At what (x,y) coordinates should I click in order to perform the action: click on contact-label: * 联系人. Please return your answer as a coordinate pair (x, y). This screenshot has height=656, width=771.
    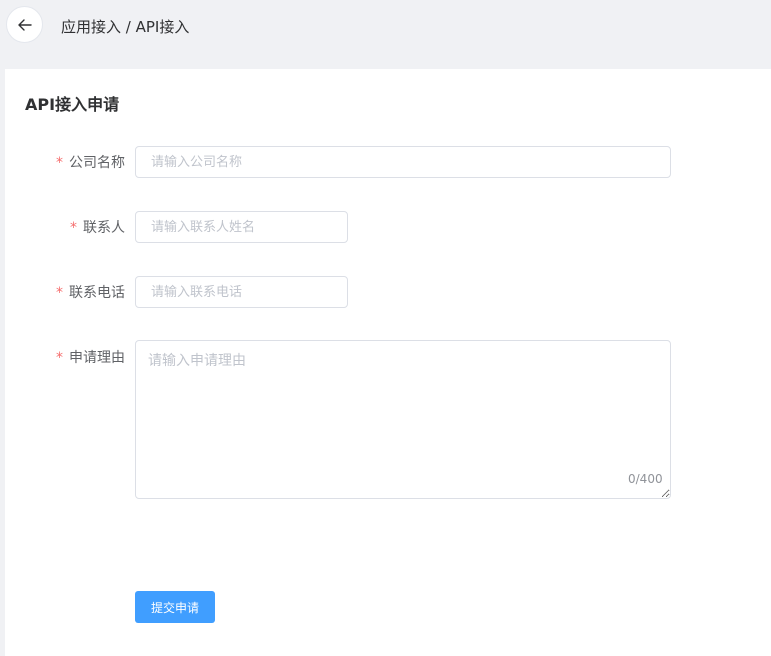
    Looking at the image, I should click on (97, 227).